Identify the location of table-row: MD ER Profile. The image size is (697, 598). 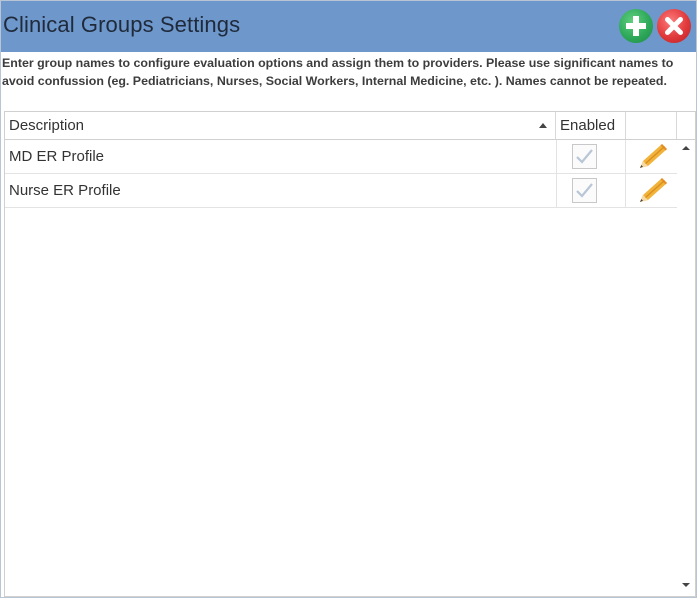
(341, 157).